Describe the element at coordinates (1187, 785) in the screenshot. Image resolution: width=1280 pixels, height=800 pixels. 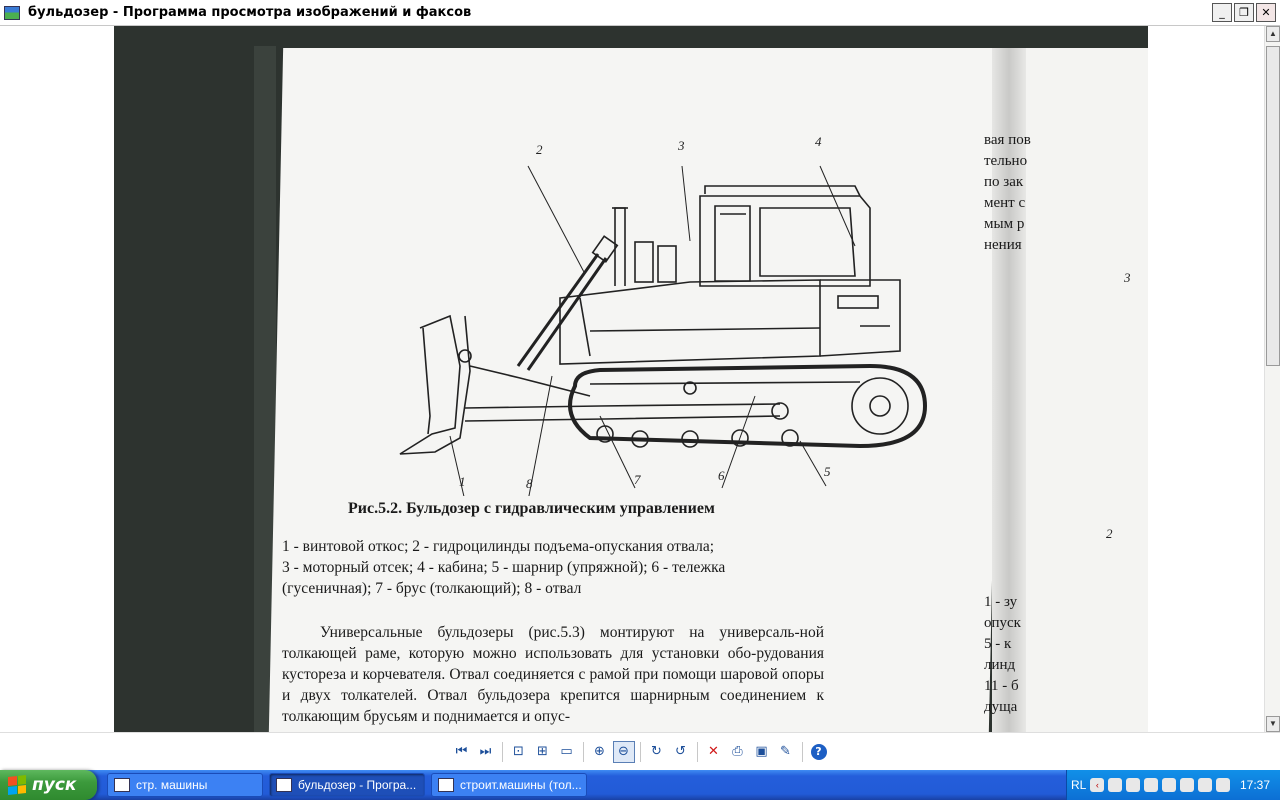
I see `messenger-icon` at that location.